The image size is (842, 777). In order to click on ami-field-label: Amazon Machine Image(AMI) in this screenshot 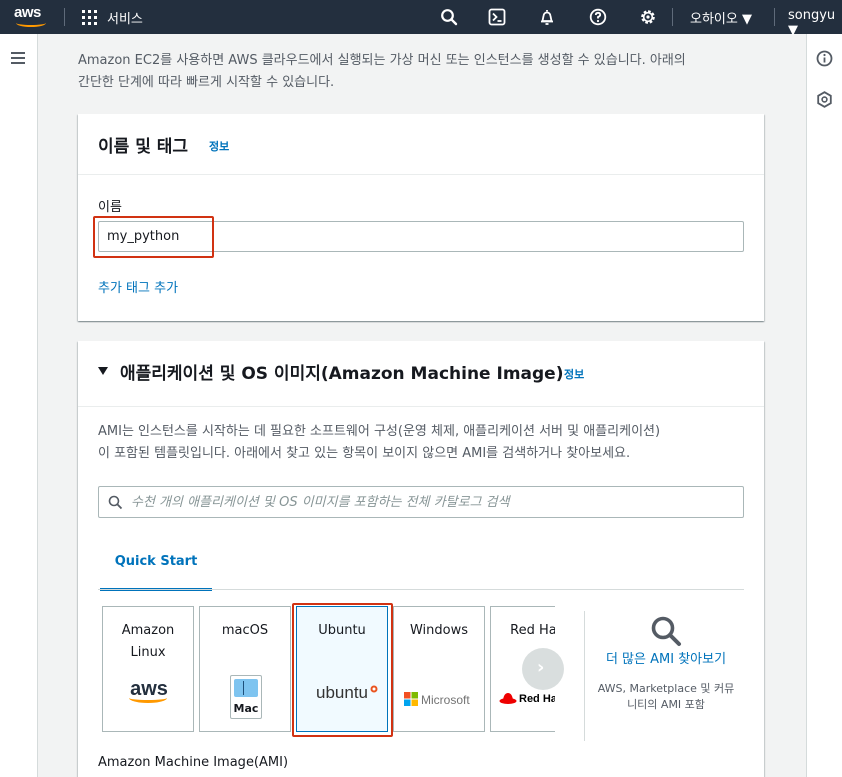, I will do `click(193, 762)`.